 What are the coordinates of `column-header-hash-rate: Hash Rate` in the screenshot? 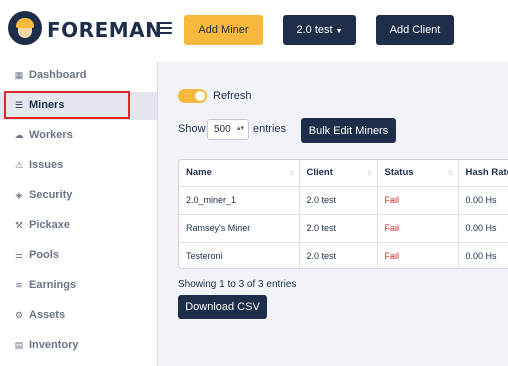 It's located at (483, 173).